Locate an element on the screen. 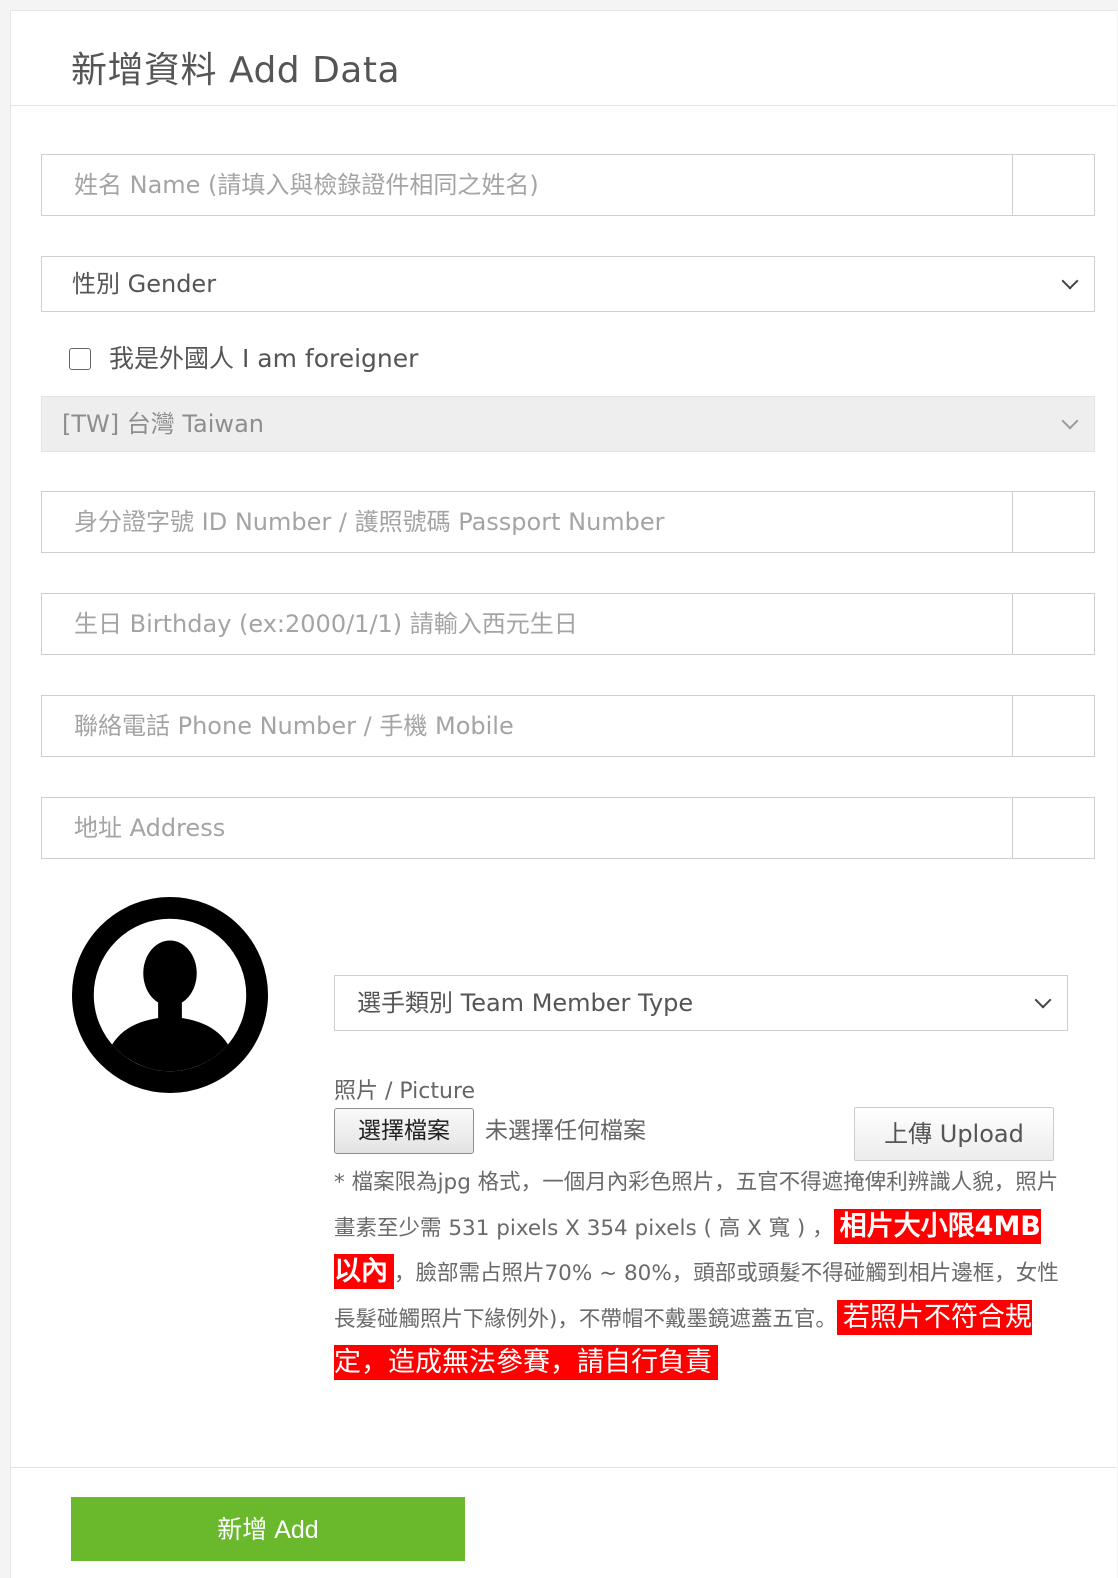 This screenshot has height=1578, width=1118. picture-label: 照片 / Picture is located at coordinates (405, 1091).